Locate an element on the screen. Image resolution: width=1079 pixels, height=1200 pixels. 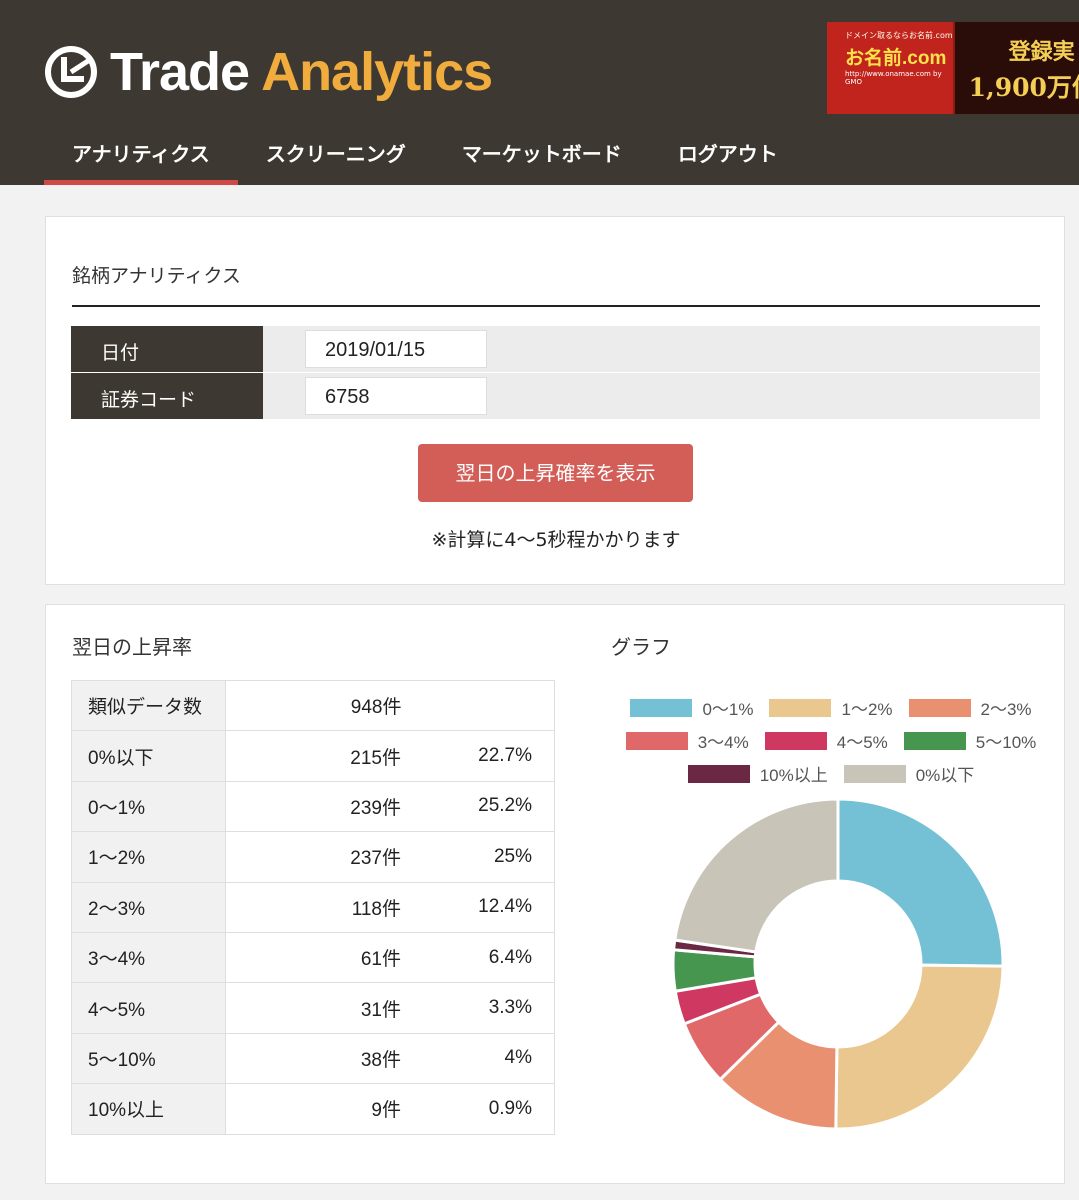
legend-label: 4〜5% is located at coordinates (862, 742).